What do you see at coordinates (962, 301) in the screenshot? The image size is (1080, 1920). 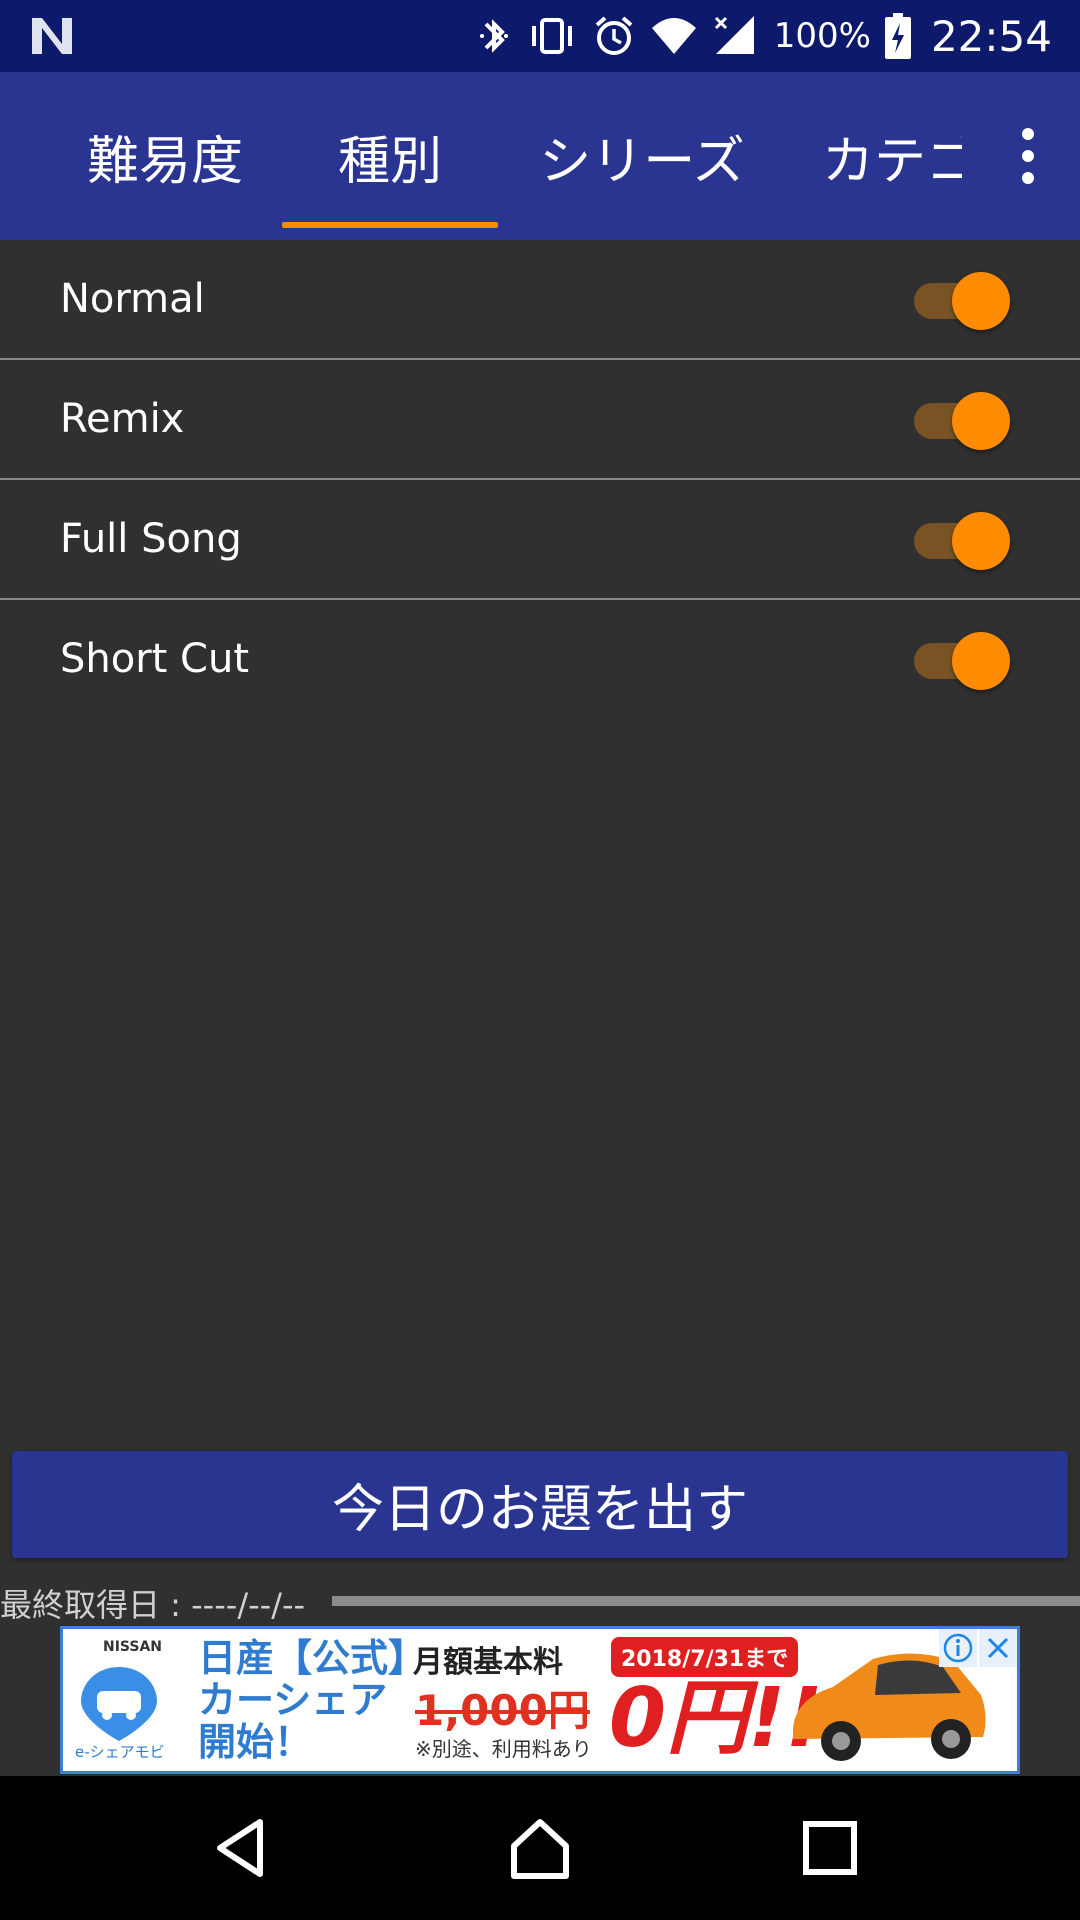 I see `toggle-switch-normal` at bounding box center [962, 301].